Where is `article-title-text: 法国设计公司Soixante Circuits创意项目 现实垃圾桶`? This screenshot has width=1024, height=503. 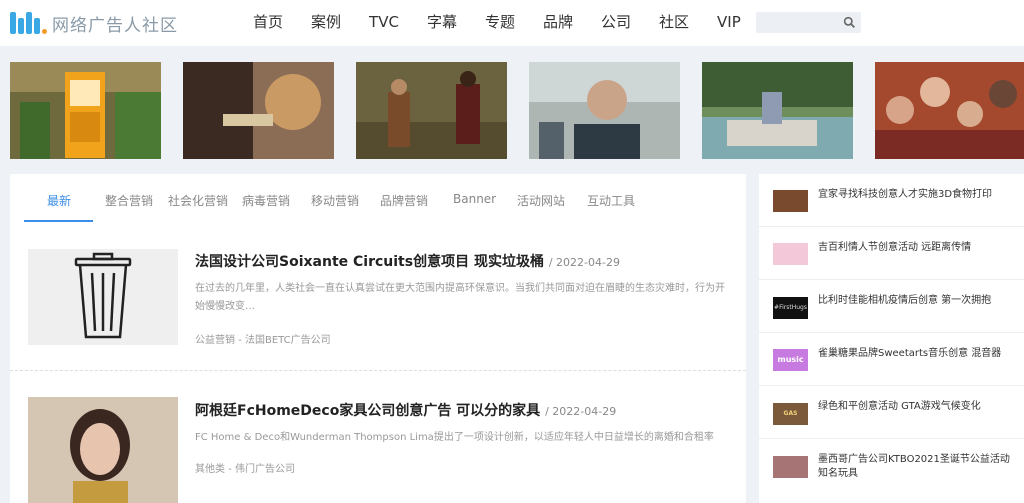
article-title-text: 法国设计公司Soixante Circuits创意项目 现实垃圾桶 is located at coordinates (369, 262).